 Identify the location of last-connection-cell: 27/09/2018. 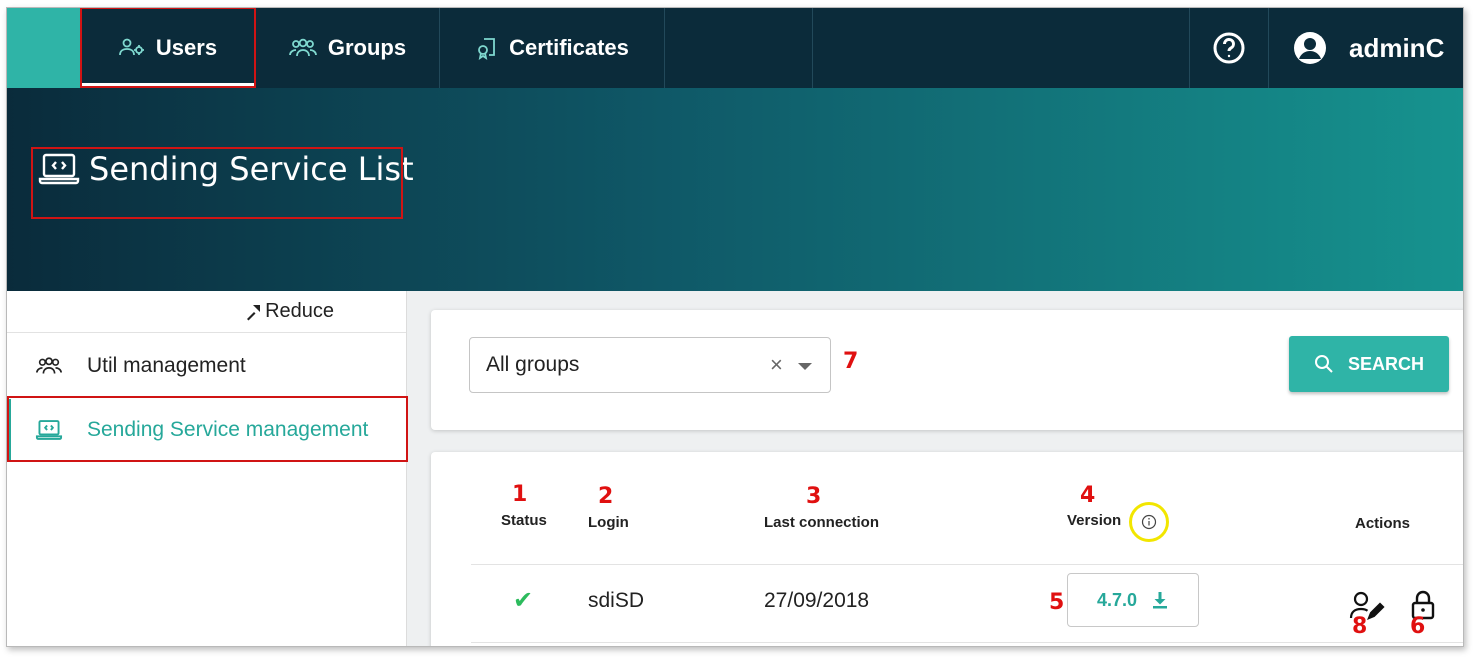
(817, 600).